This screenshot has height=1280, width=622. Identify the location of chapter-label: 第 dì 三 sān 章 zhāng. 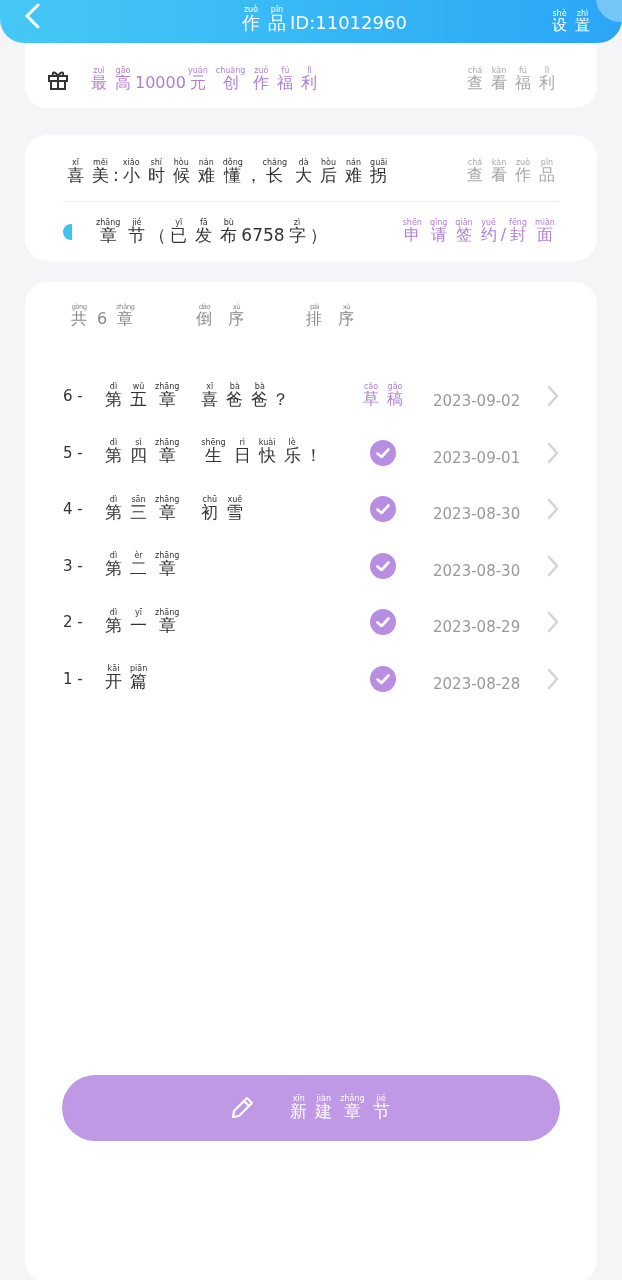
(142, 509).